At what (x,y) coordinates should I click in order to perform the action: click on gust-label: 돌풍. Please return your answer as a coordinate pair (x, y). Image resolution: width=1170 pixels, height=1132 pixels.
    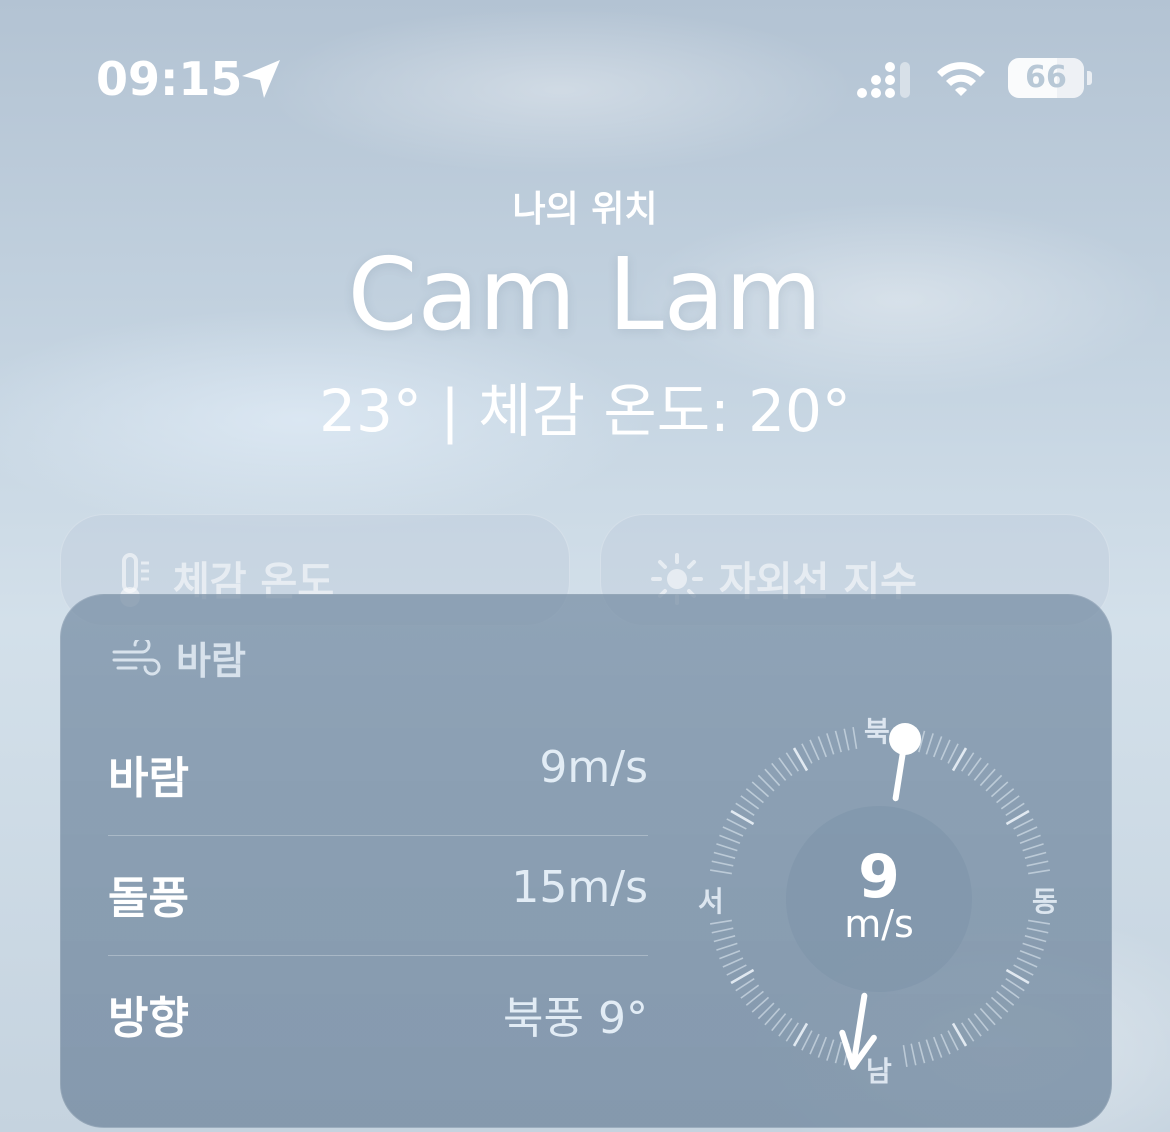
    Looking at the image, I should click on (148, 898).